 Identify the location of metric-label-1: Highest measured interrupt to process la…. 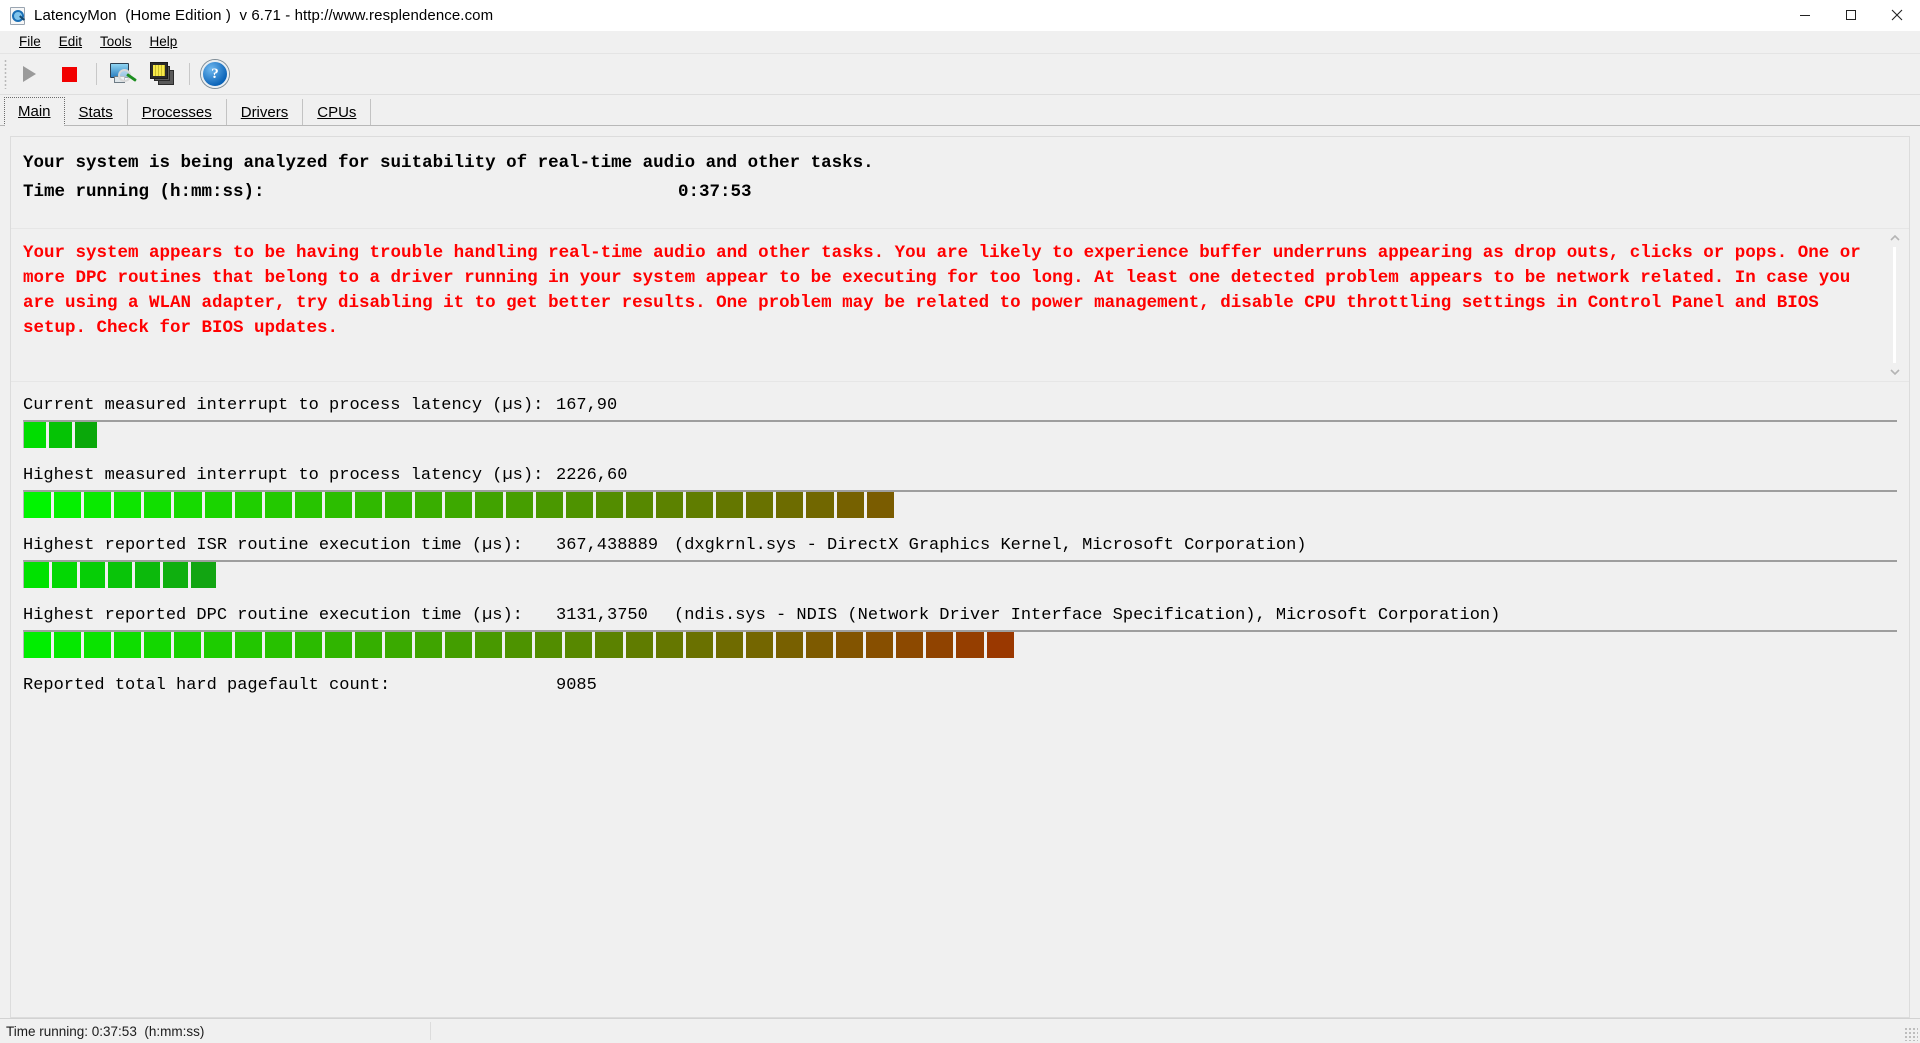
(283, 475).